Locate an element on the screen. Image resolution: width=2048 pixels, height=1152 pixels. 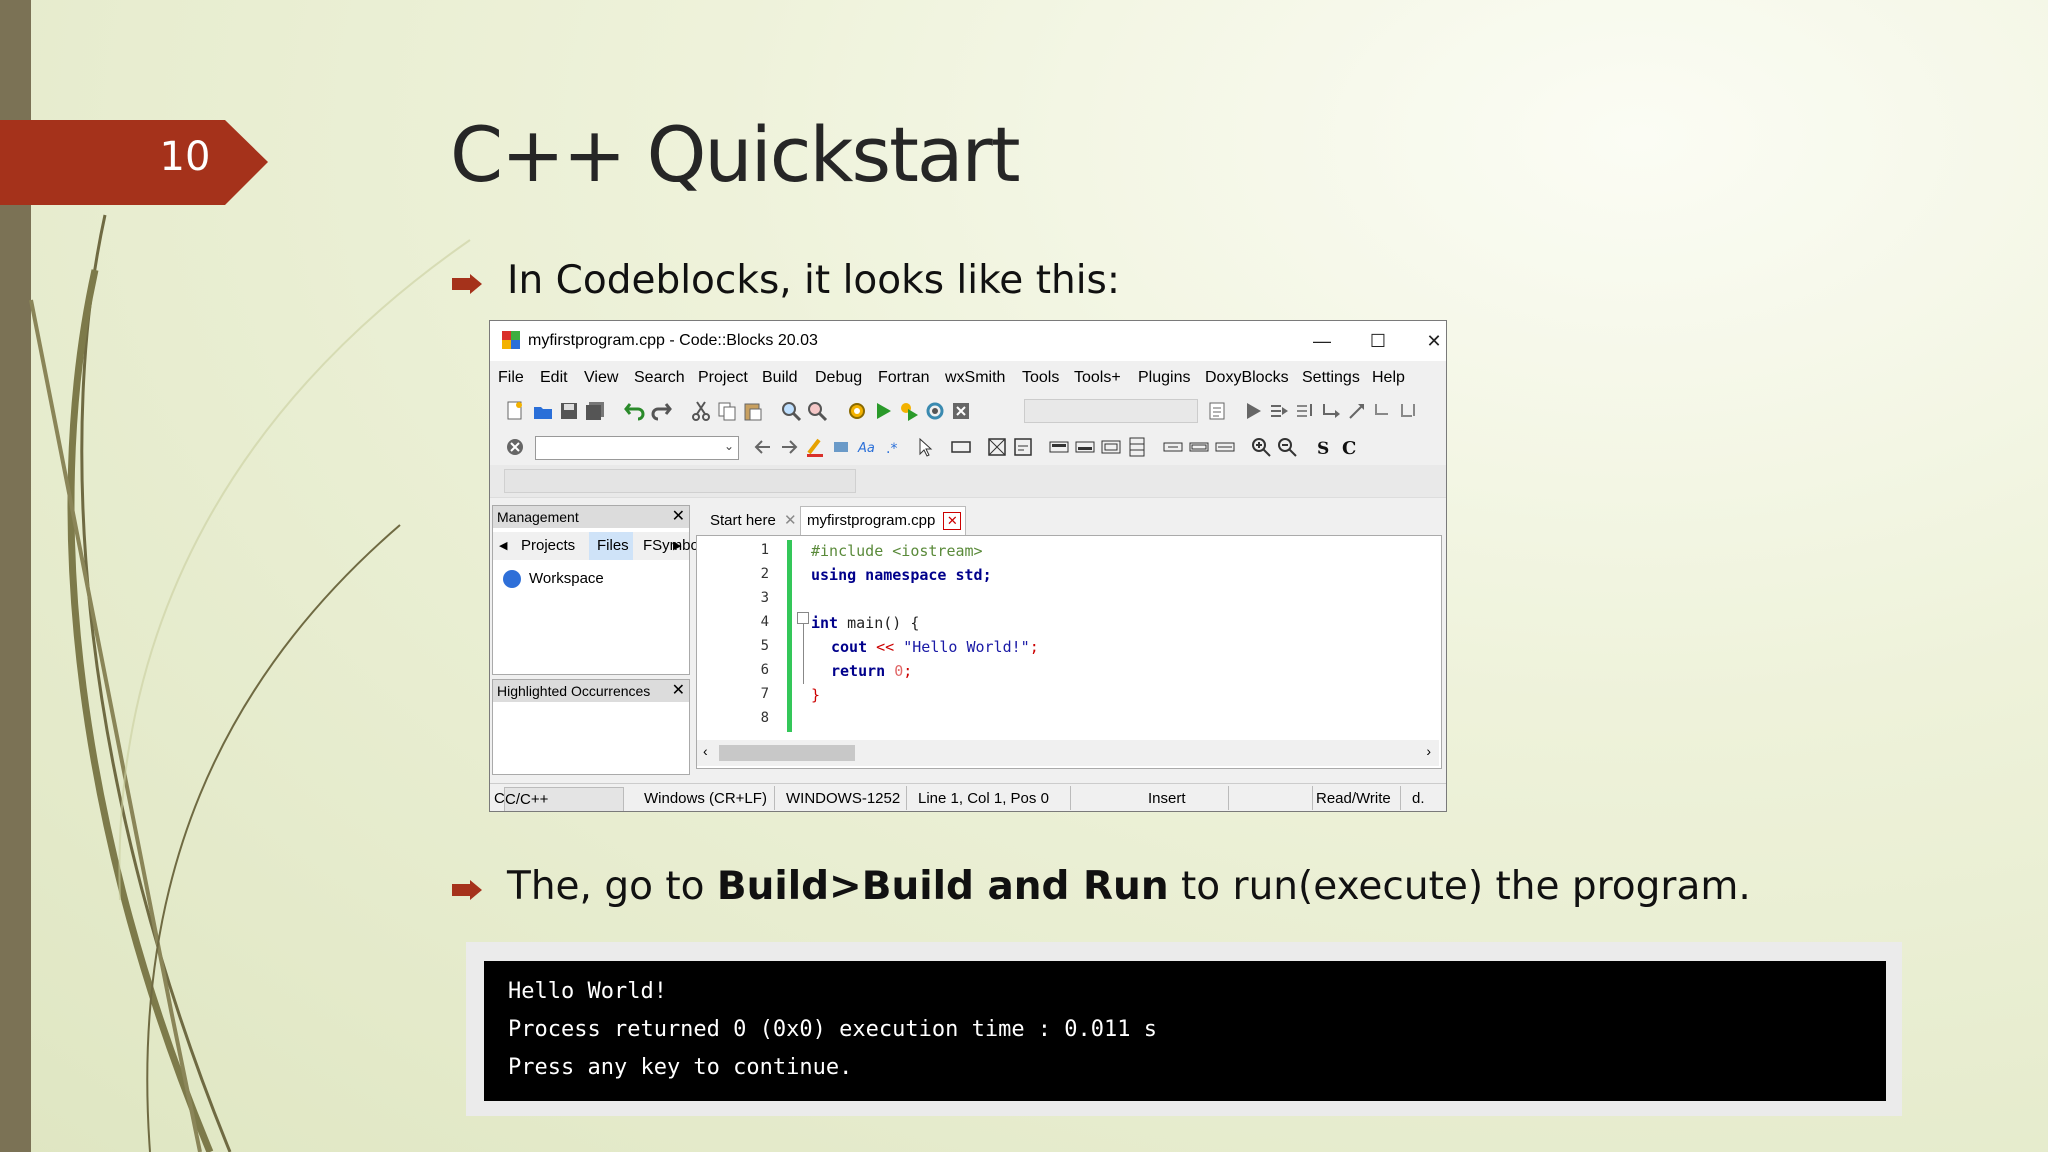
step-instruction-icon is located at coordinates (1409, 411).